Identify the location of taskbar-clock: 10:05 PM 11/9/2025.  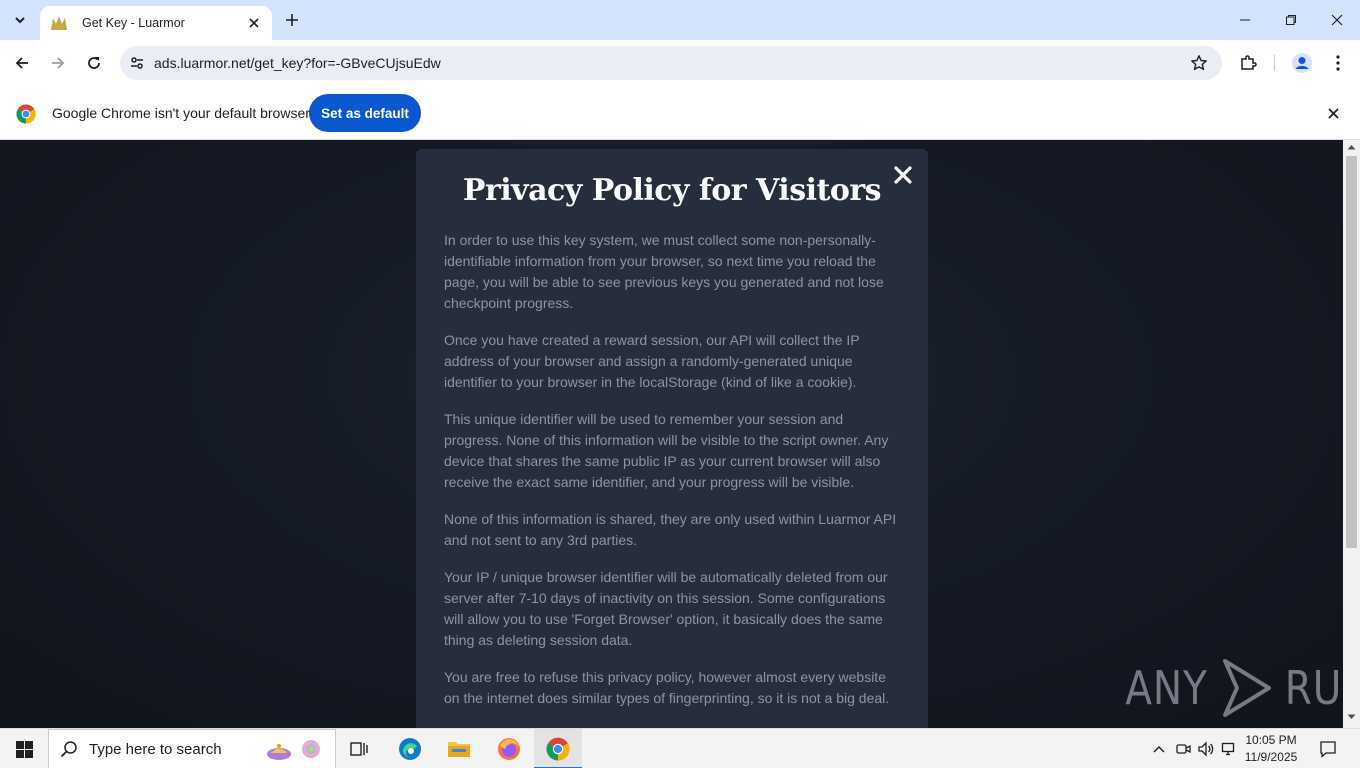
(1271, 749).